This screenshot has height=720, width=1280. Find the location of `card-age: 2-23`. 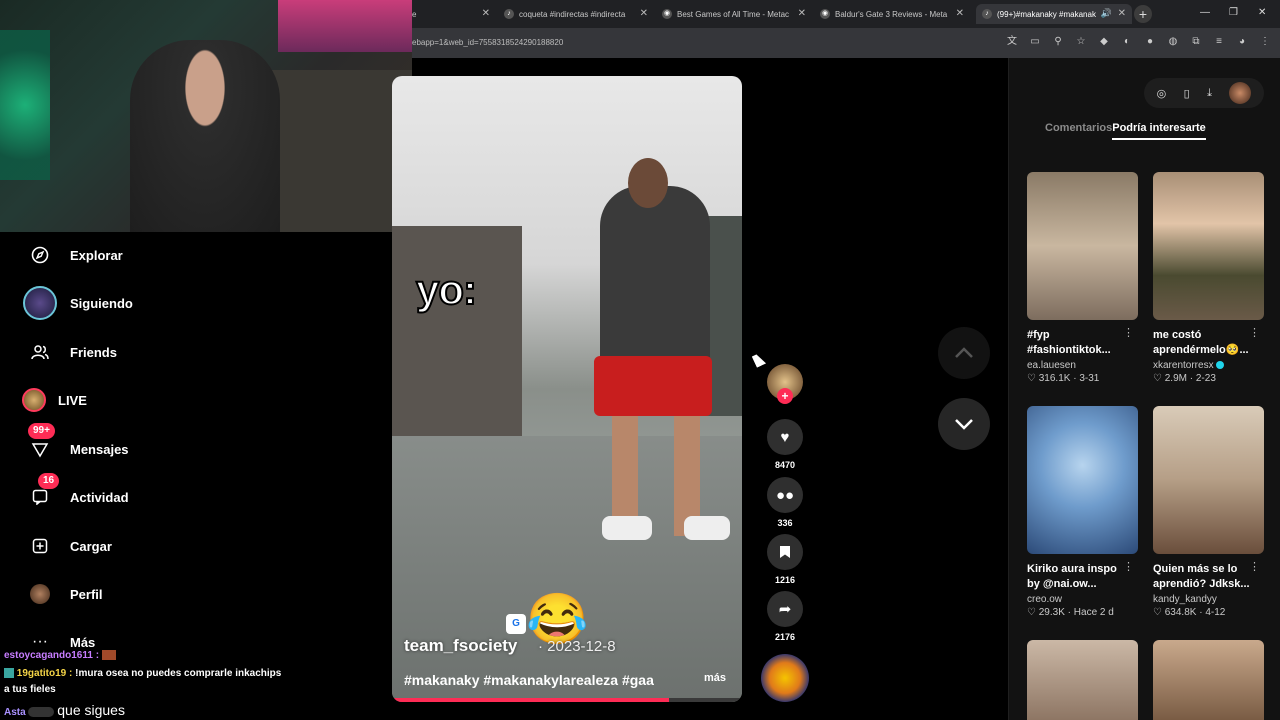

card-age: 2-23 is located at coordinates (1205, 378).